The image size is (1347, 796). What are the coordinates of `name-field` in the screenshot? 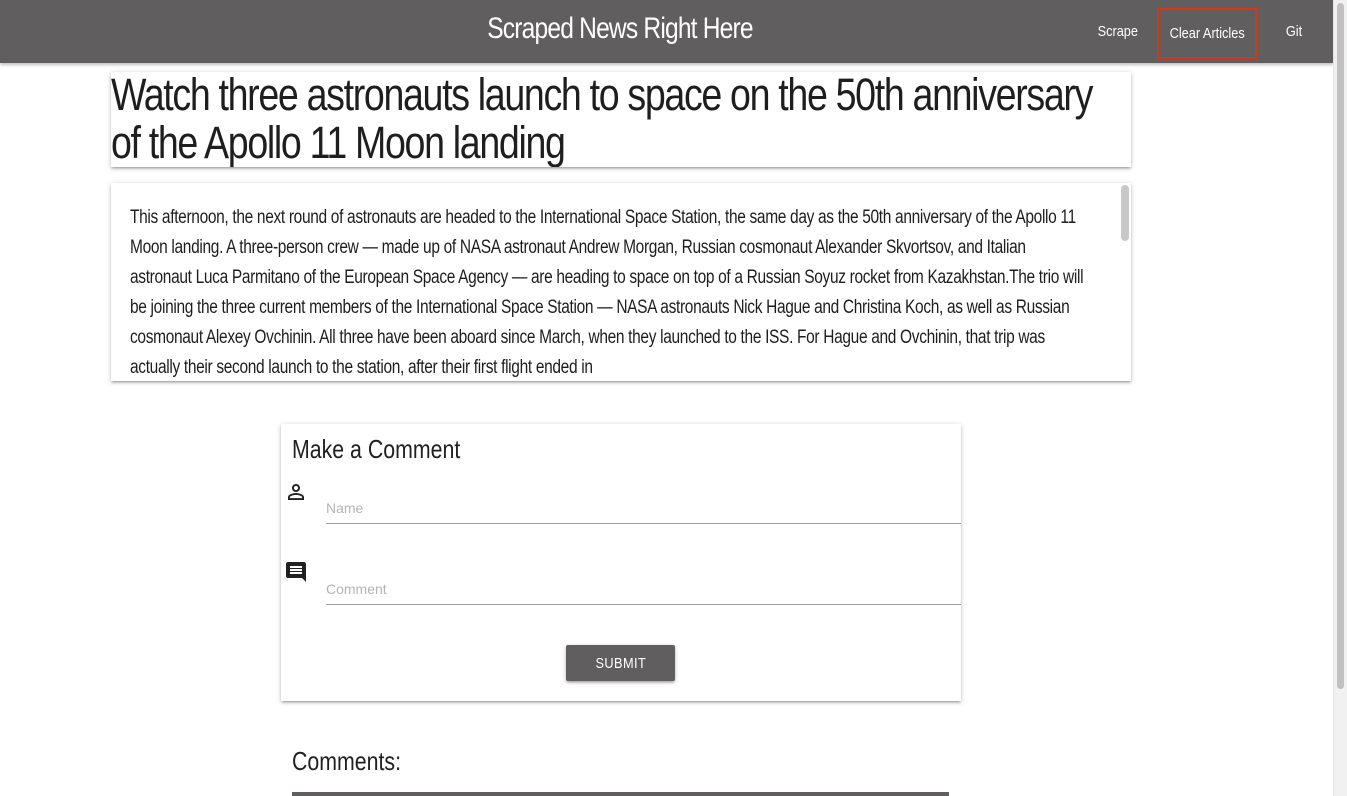 It's located at (643, 508).